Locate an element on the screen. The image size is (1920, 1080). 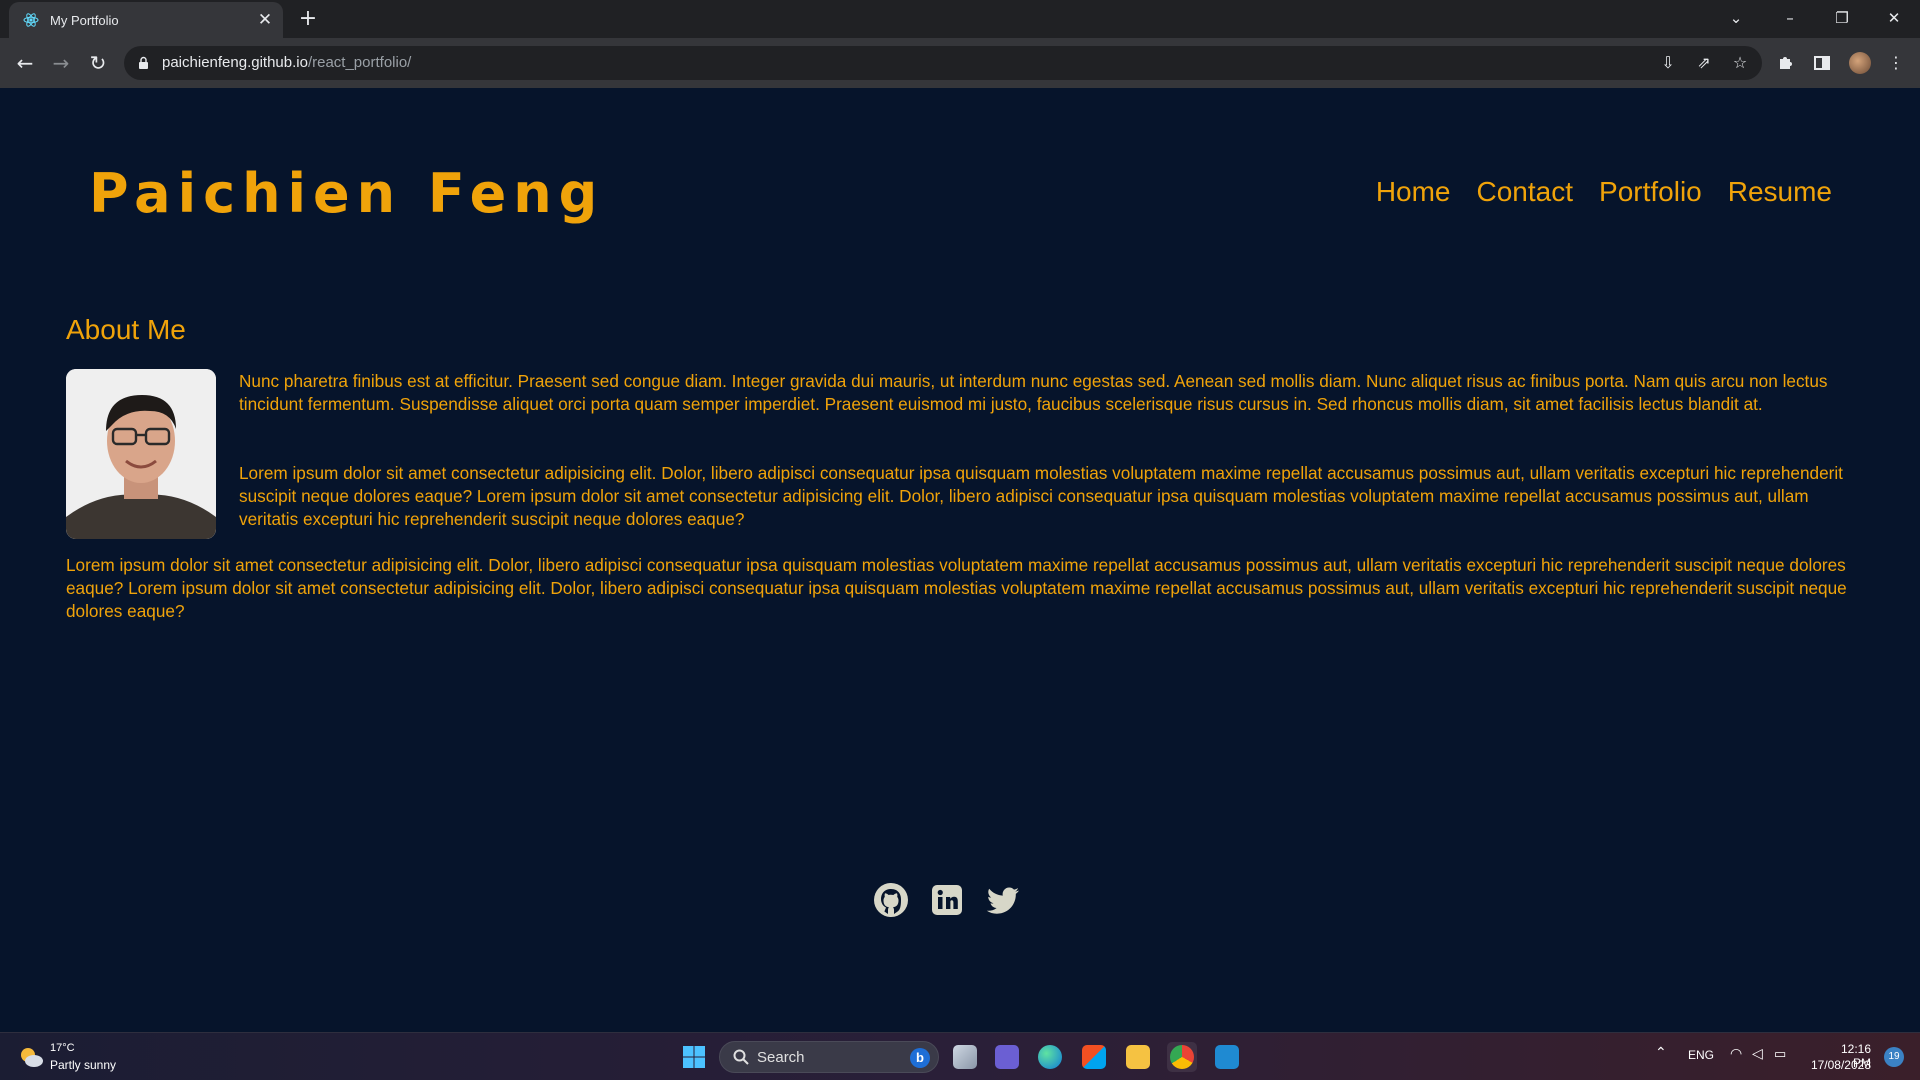
close-tab-icon: ✕ is located at coordinates (265, 20).